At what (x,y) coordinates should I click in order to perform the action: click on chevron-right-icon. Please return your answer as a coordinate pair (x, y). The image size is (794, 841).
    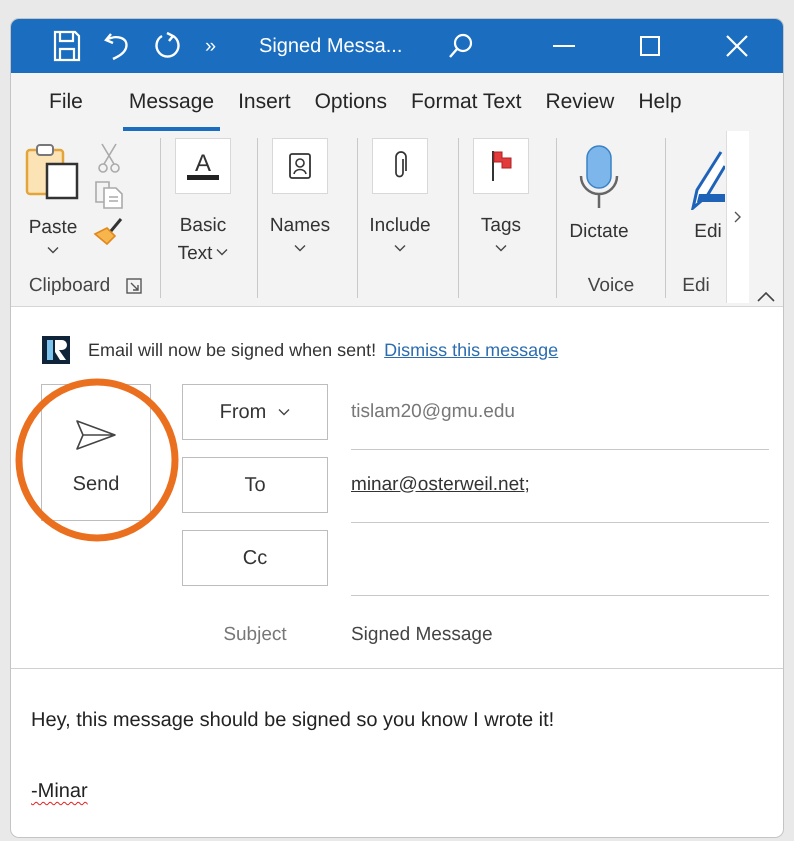
    Looking at the image, I should click on (738, 217).